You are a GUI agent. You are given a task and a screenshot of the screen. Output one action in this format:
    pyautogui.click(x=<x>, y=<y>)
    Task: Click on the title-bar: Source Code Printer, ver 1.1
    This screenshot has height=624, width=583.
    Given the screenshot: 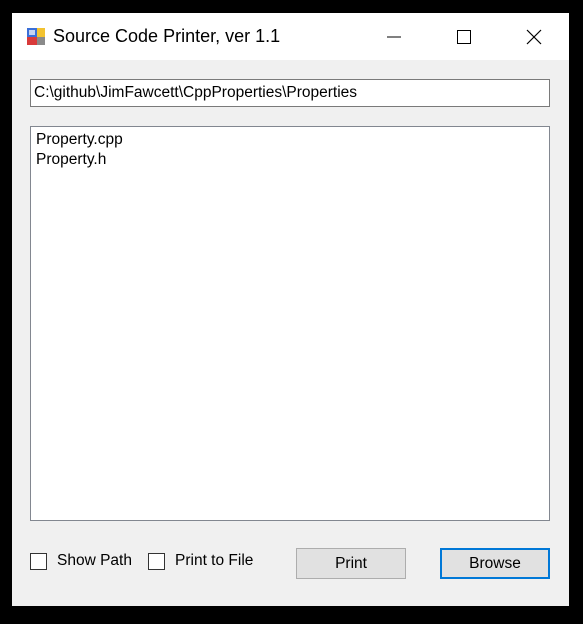 What is the action you would take?
    pyautogui.click(x=290, y=36)
    